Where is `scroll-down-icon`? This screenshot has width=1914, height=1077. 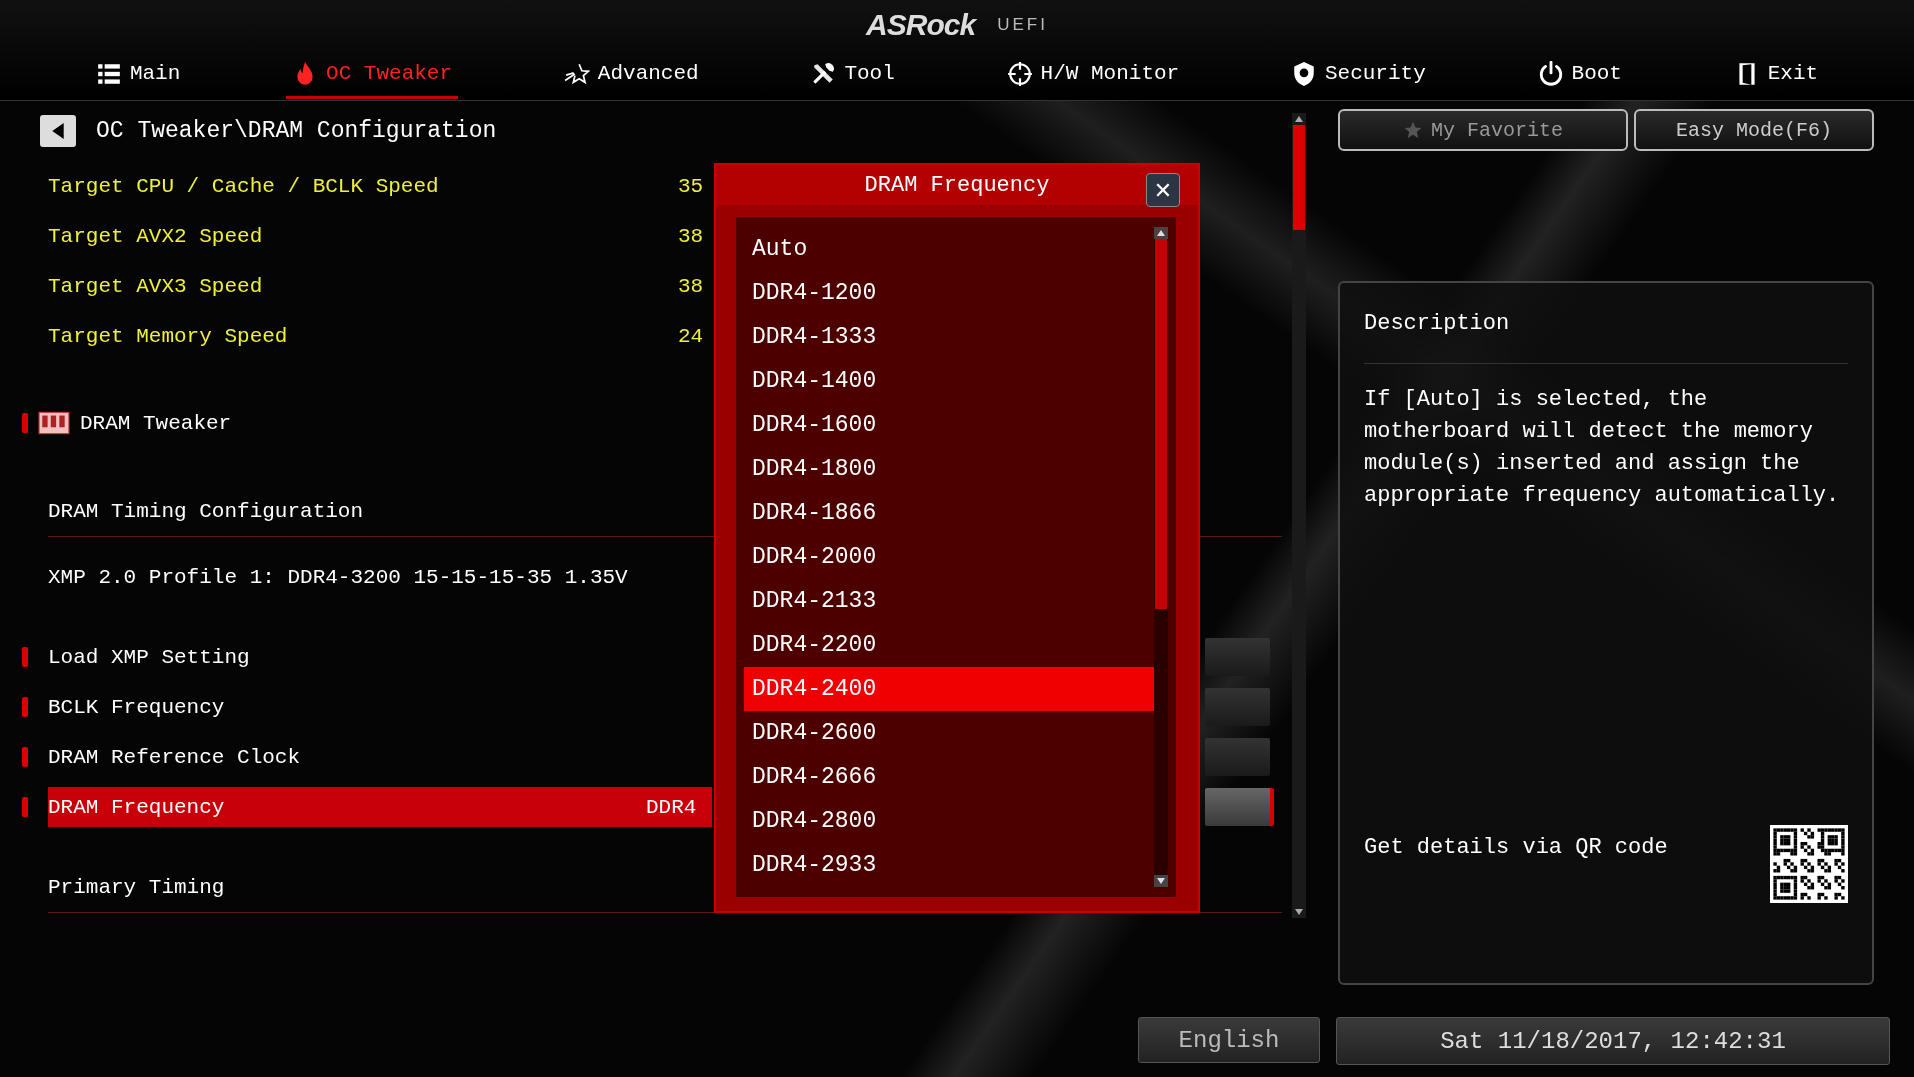 scroll-down-icon is located at coordinates (1161, 881).